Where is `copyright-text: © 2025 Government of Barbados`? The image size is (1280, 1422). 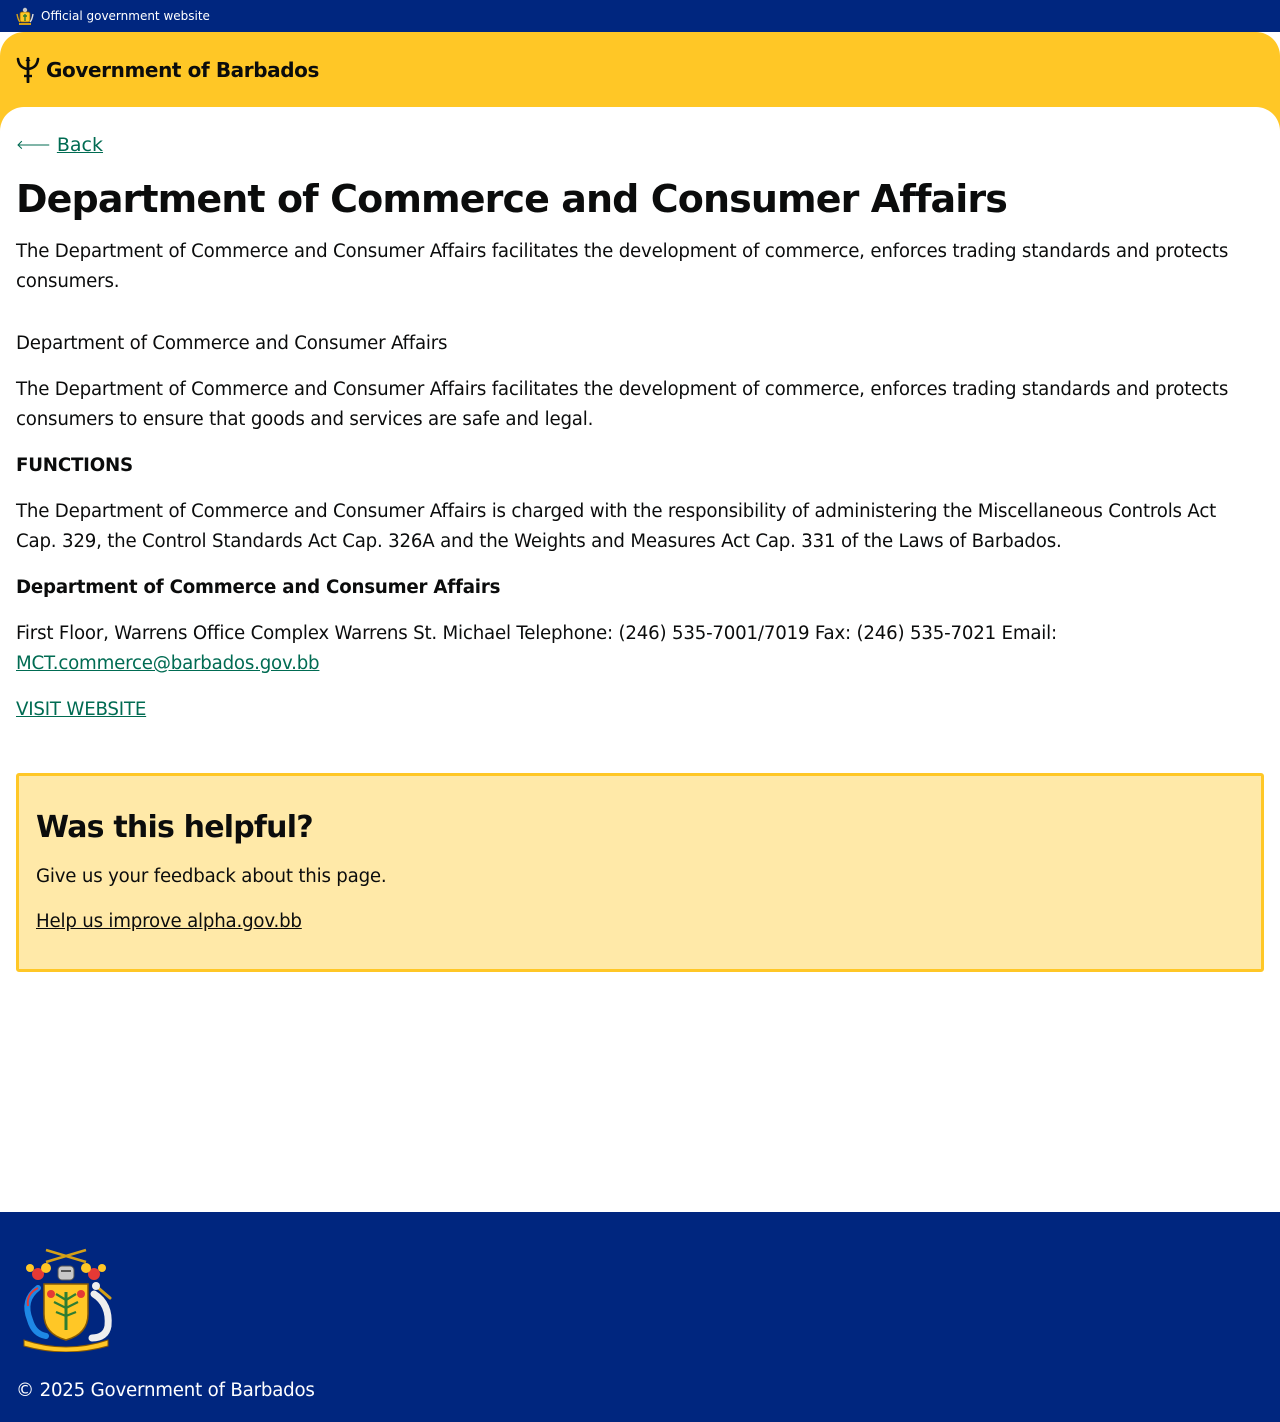
copyright-text: © 2025 Government of Barbados is located at coordinates (165, 1390).